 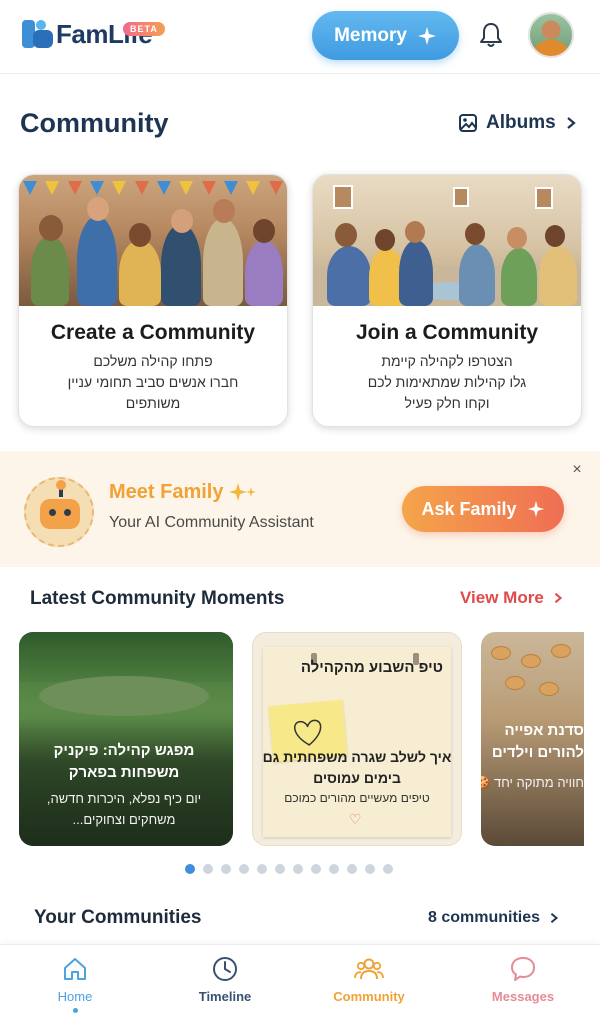 I want to click on description-line: משותפים, so click(x=153, y=403).